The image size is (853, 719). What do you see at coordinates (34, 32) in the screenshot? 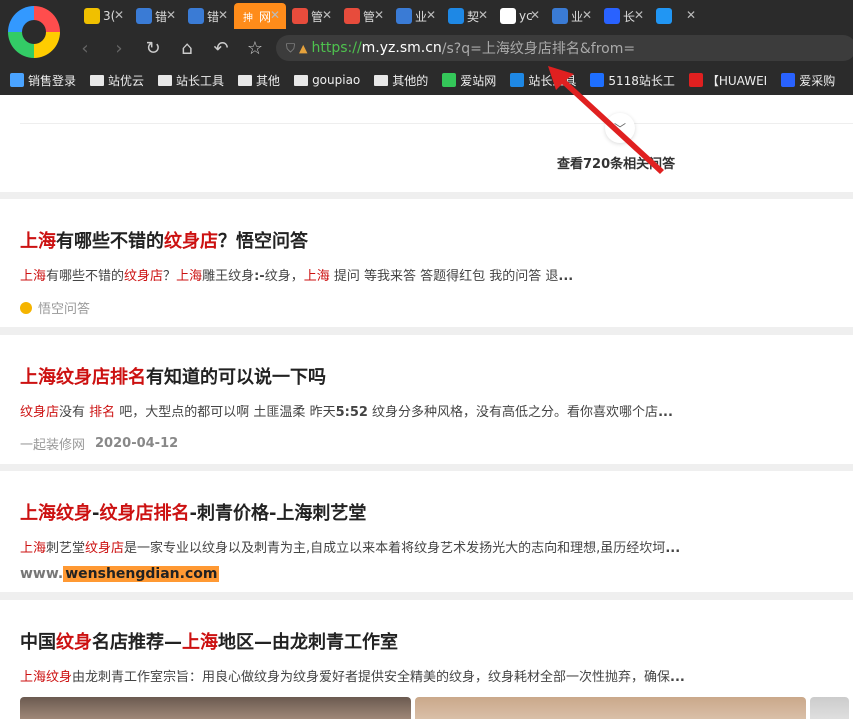
I see `browser-logo-icon` at bounding box center [34, 32].